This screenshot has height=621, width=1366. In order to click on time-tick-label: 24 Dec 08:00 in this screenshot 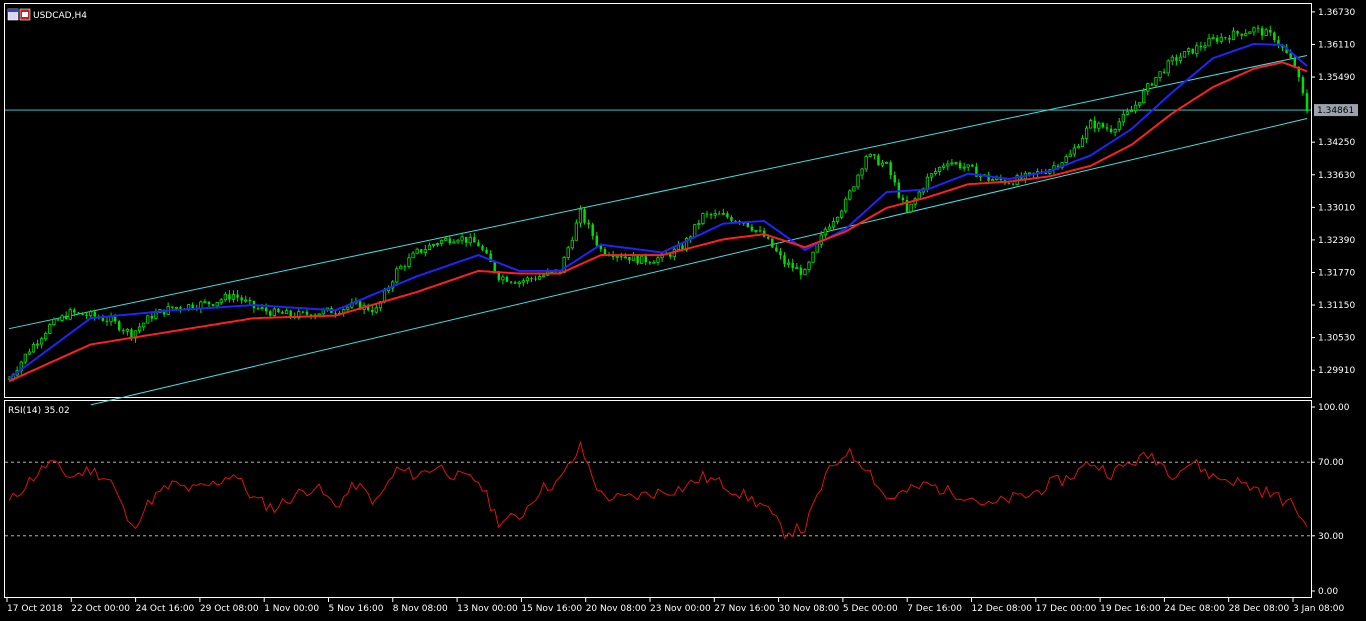, I will do `click(1194, 609)`.